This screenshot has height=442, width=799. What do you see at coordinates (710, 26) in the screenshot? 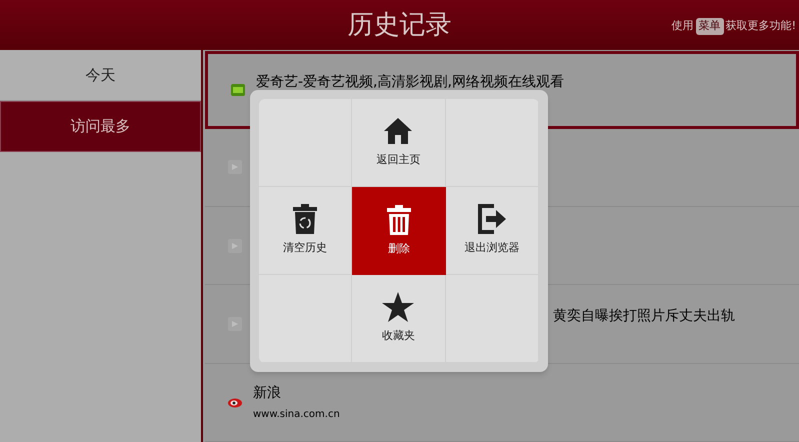
I see `menu-key-label: 菜单` at bounding box center [710, 26].